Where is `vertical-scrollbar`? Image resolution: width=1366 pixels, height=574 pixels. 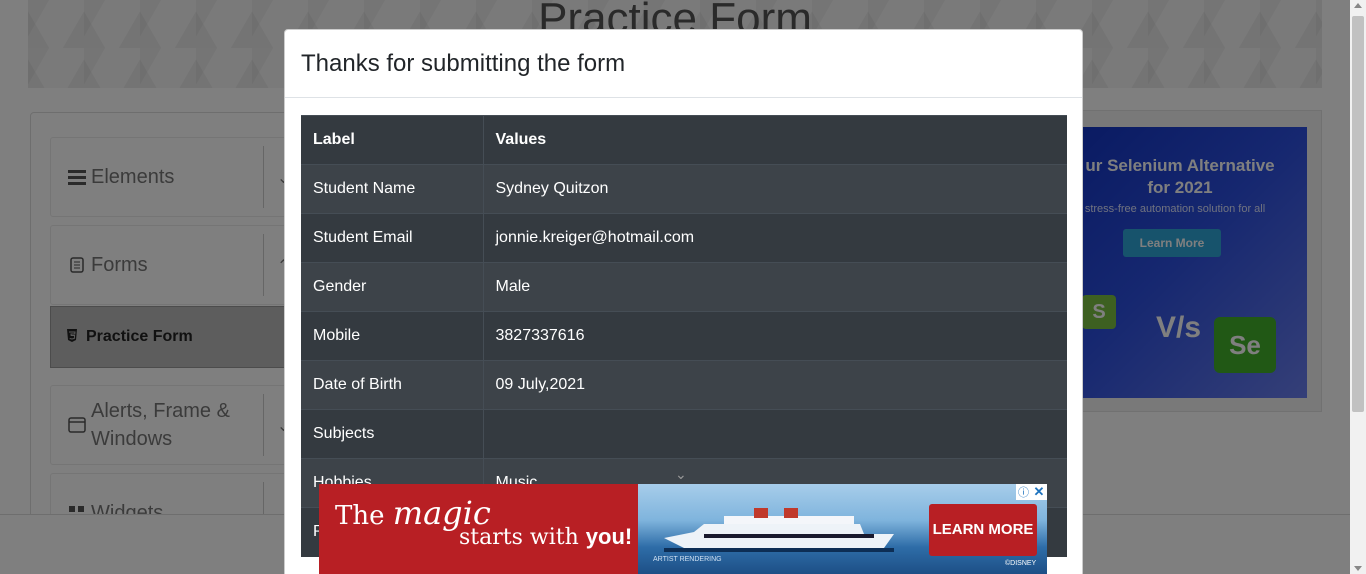 vertical-scrollbar is located at coordinates (1358, 287).